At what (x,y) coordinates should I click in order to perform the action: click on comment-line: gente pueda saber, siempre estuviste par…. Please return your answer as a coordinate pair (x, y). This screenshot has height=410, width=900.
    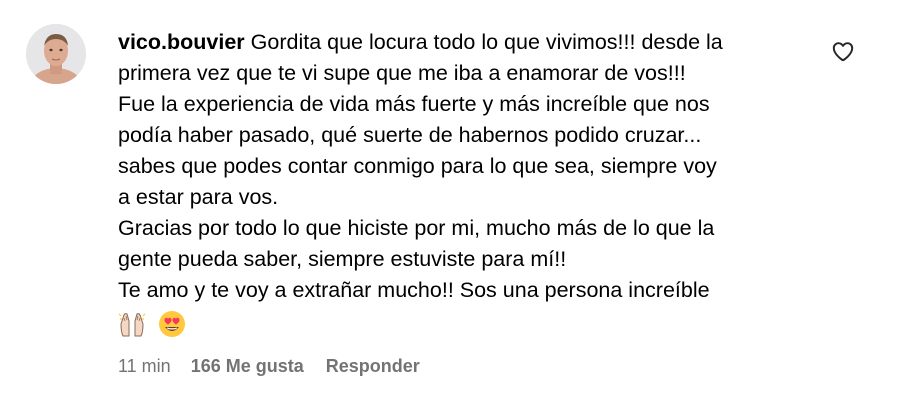
    Looking at the image, I should click on (342, 259).